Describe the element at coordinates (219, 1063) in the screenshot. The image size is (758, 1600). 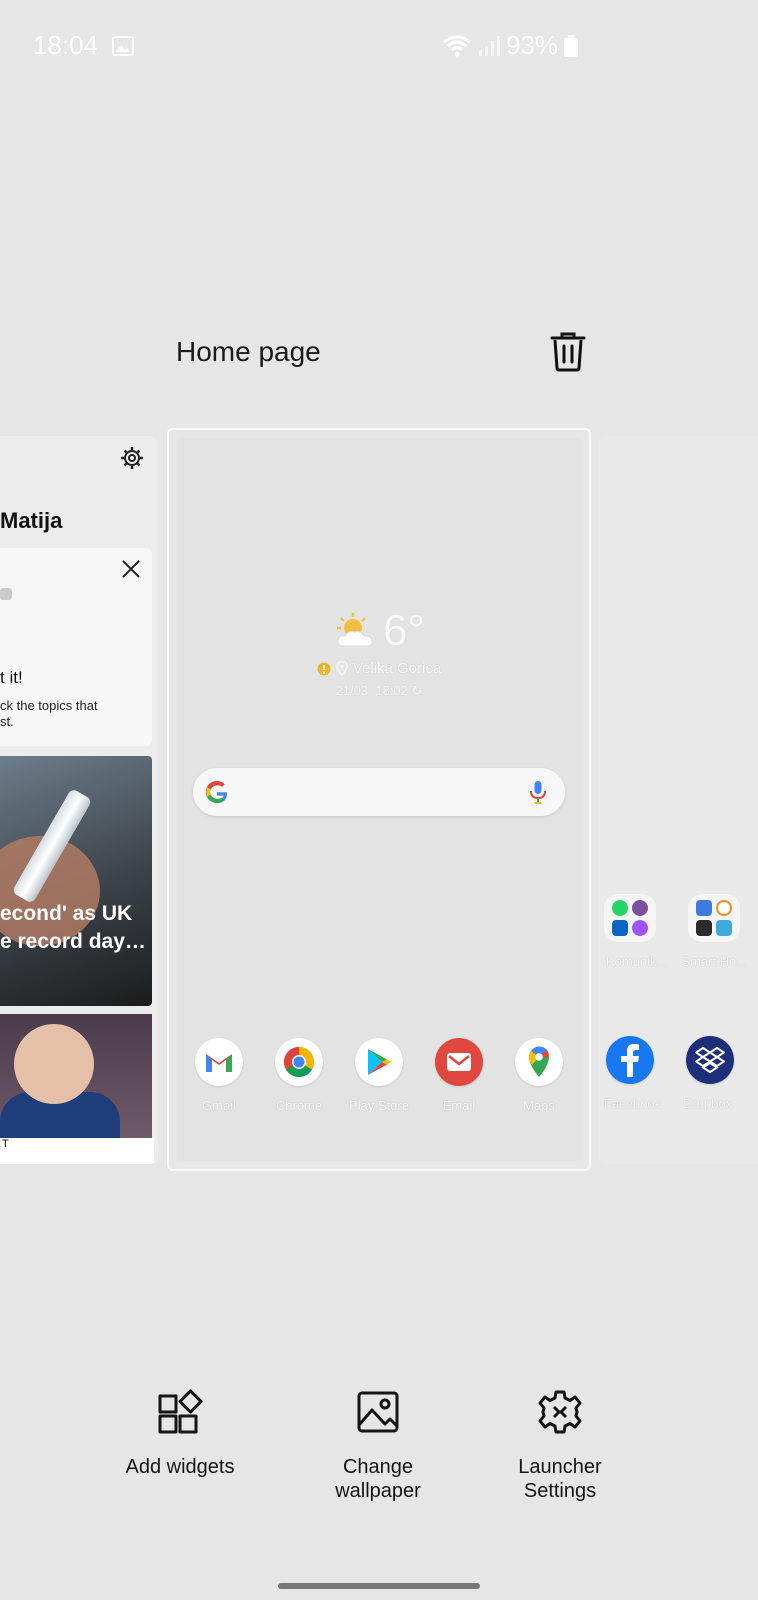
I see `gmail-icon` at that location.